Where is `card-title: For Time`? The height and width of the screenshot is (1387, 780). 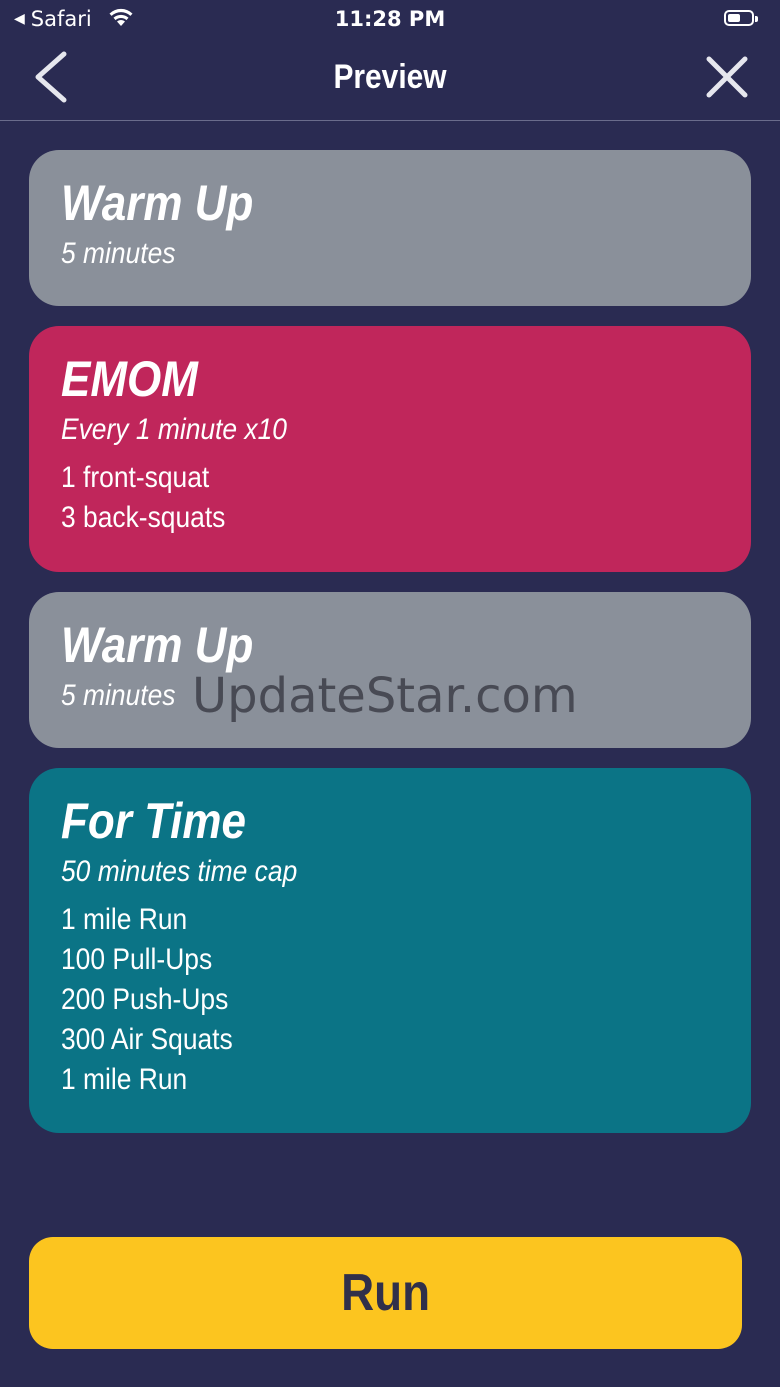
card-title: For Time is located at coordinates (154, 821).